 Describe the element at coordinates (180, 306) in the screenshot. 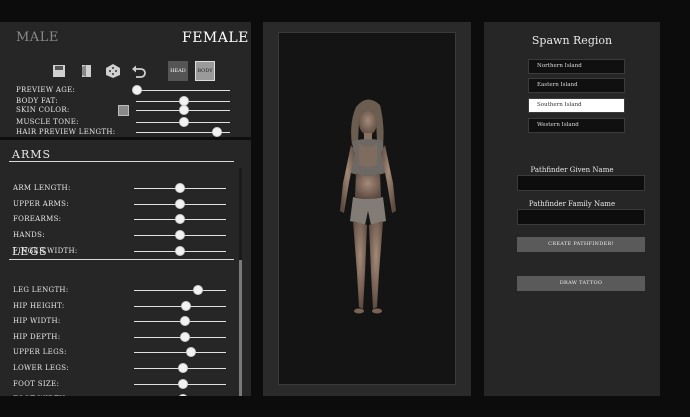

I see `hip-height-track` at that location.